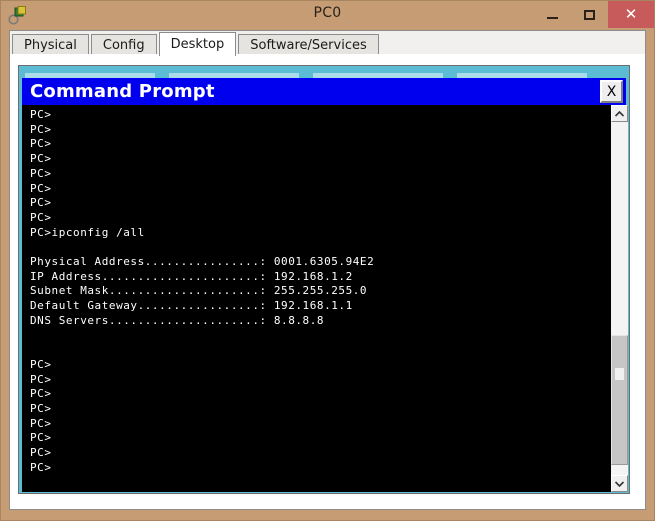 The image size is (655, 521). I want to click on scrollbar-track, so click(619, 298).